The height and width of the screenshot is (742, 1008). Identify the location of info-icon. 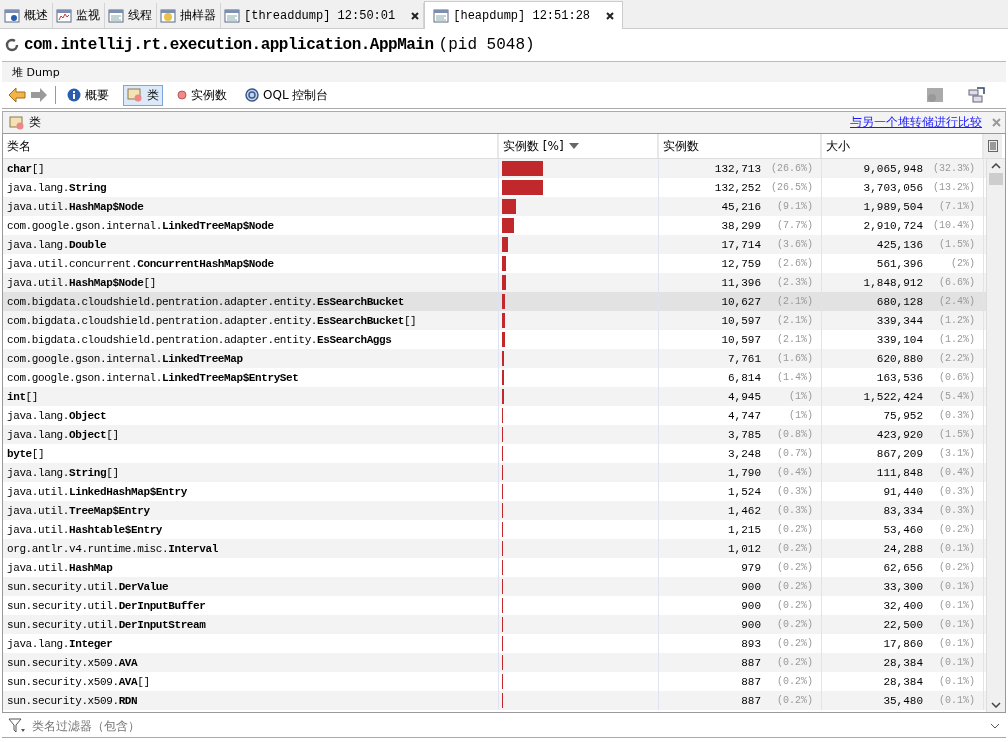
(74, 95).